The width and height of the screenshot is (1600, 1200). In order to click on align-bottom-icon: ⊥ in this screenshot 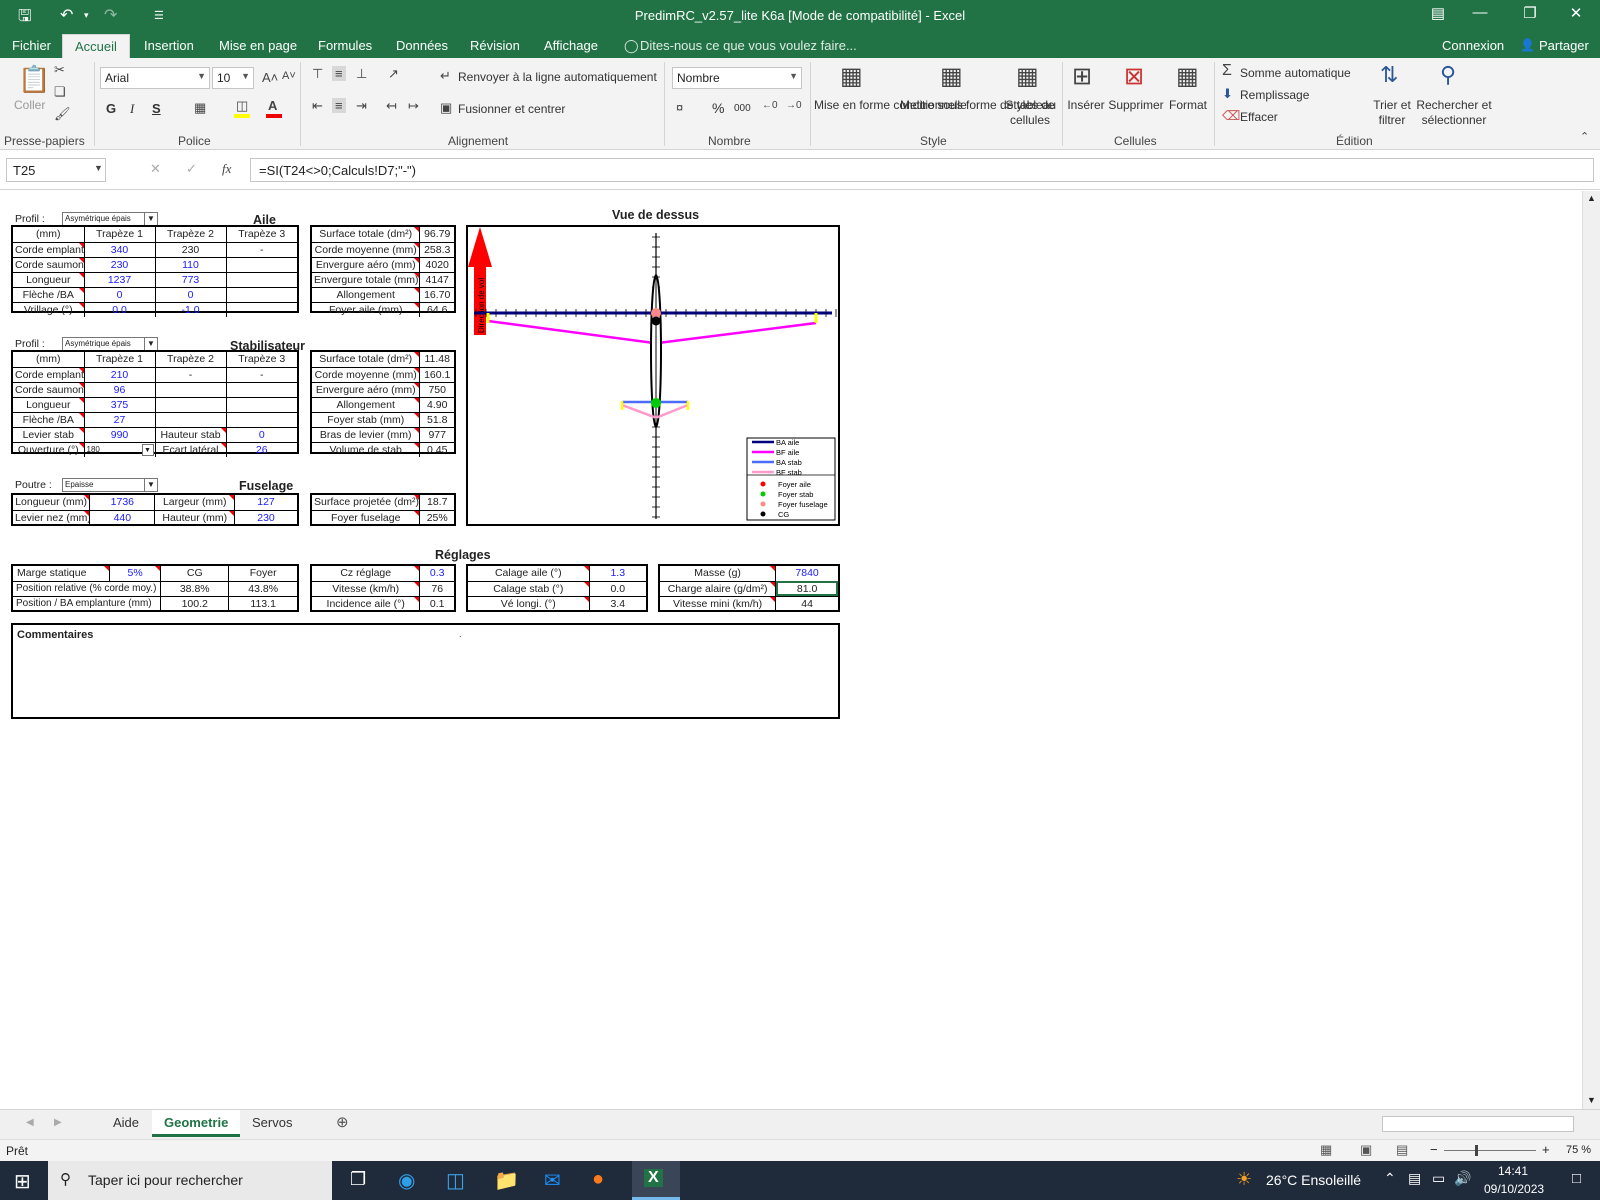, I will do `click(361, 74)`.